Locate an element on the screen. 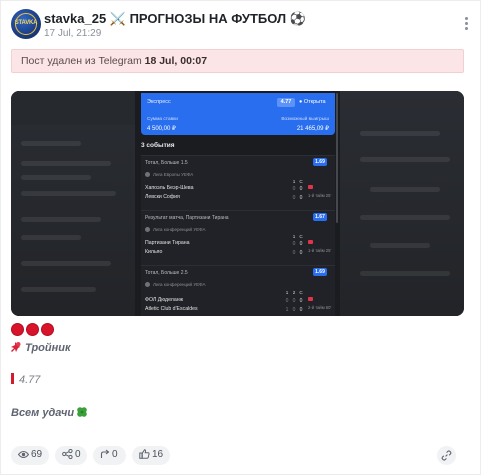 The width and height of the screenshot is (481, 475). event-odds: 1.67 is located at coordinates (320, 217).